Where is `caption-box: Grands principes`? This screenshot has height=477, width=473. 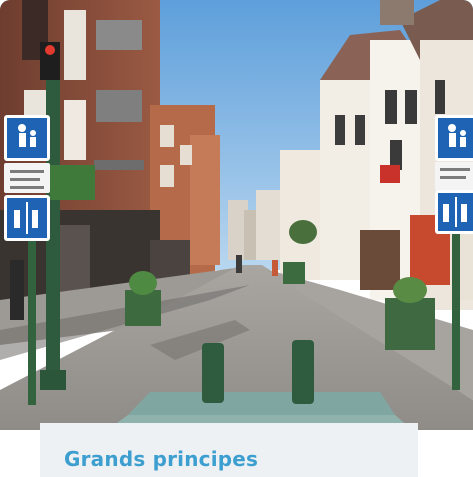
caption-box: Grands principes is located at coordinates (229, 450).